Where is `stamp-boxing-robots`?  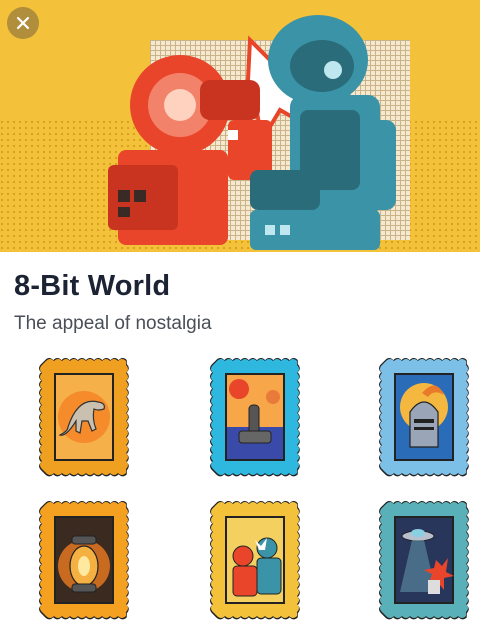 stamp-boxing-robots is located at coordinates (255, 560).